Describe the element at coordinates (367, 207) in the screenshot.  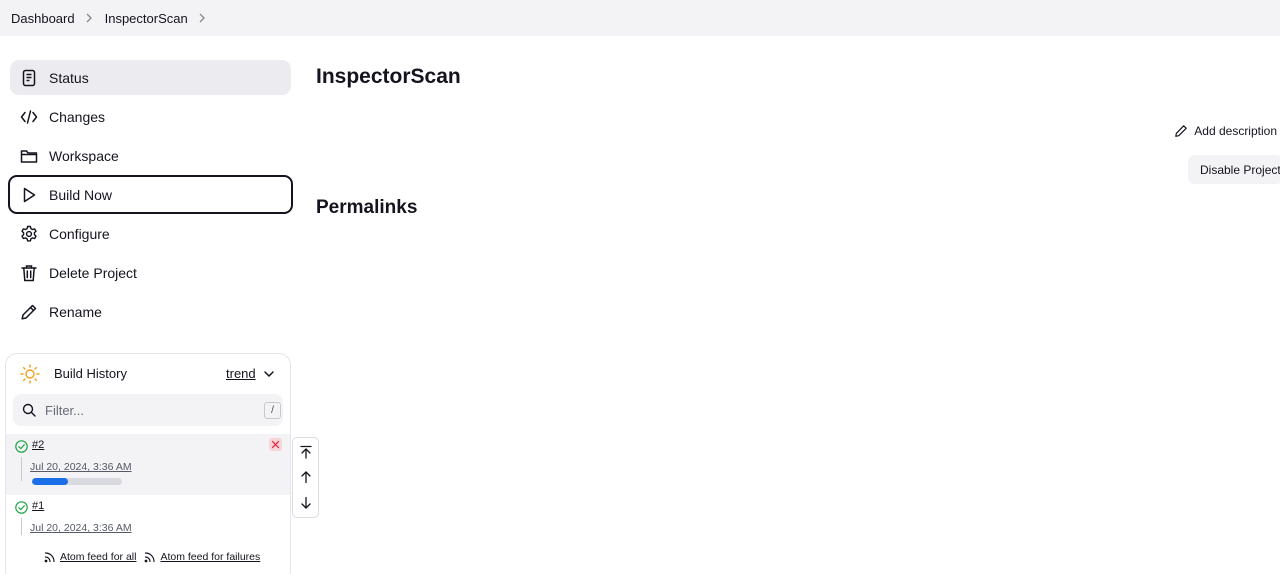
I see `permalinks-heading: Permalinks` at that location.